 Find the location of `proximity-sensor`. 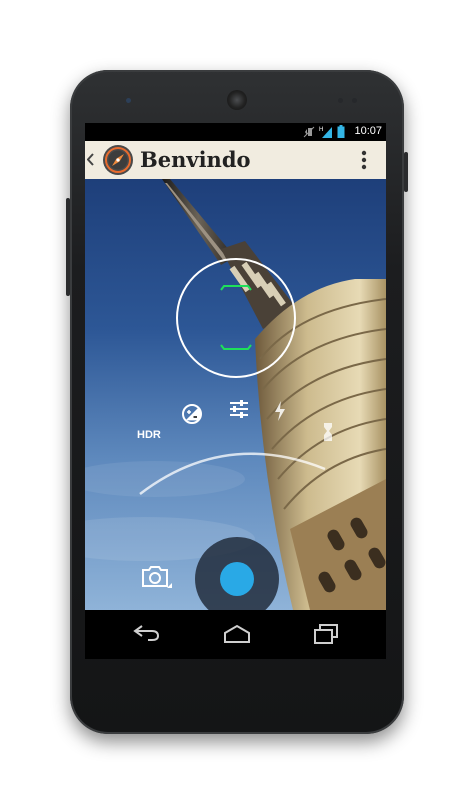

proximity-sensor is located at coordinates (340, 100).